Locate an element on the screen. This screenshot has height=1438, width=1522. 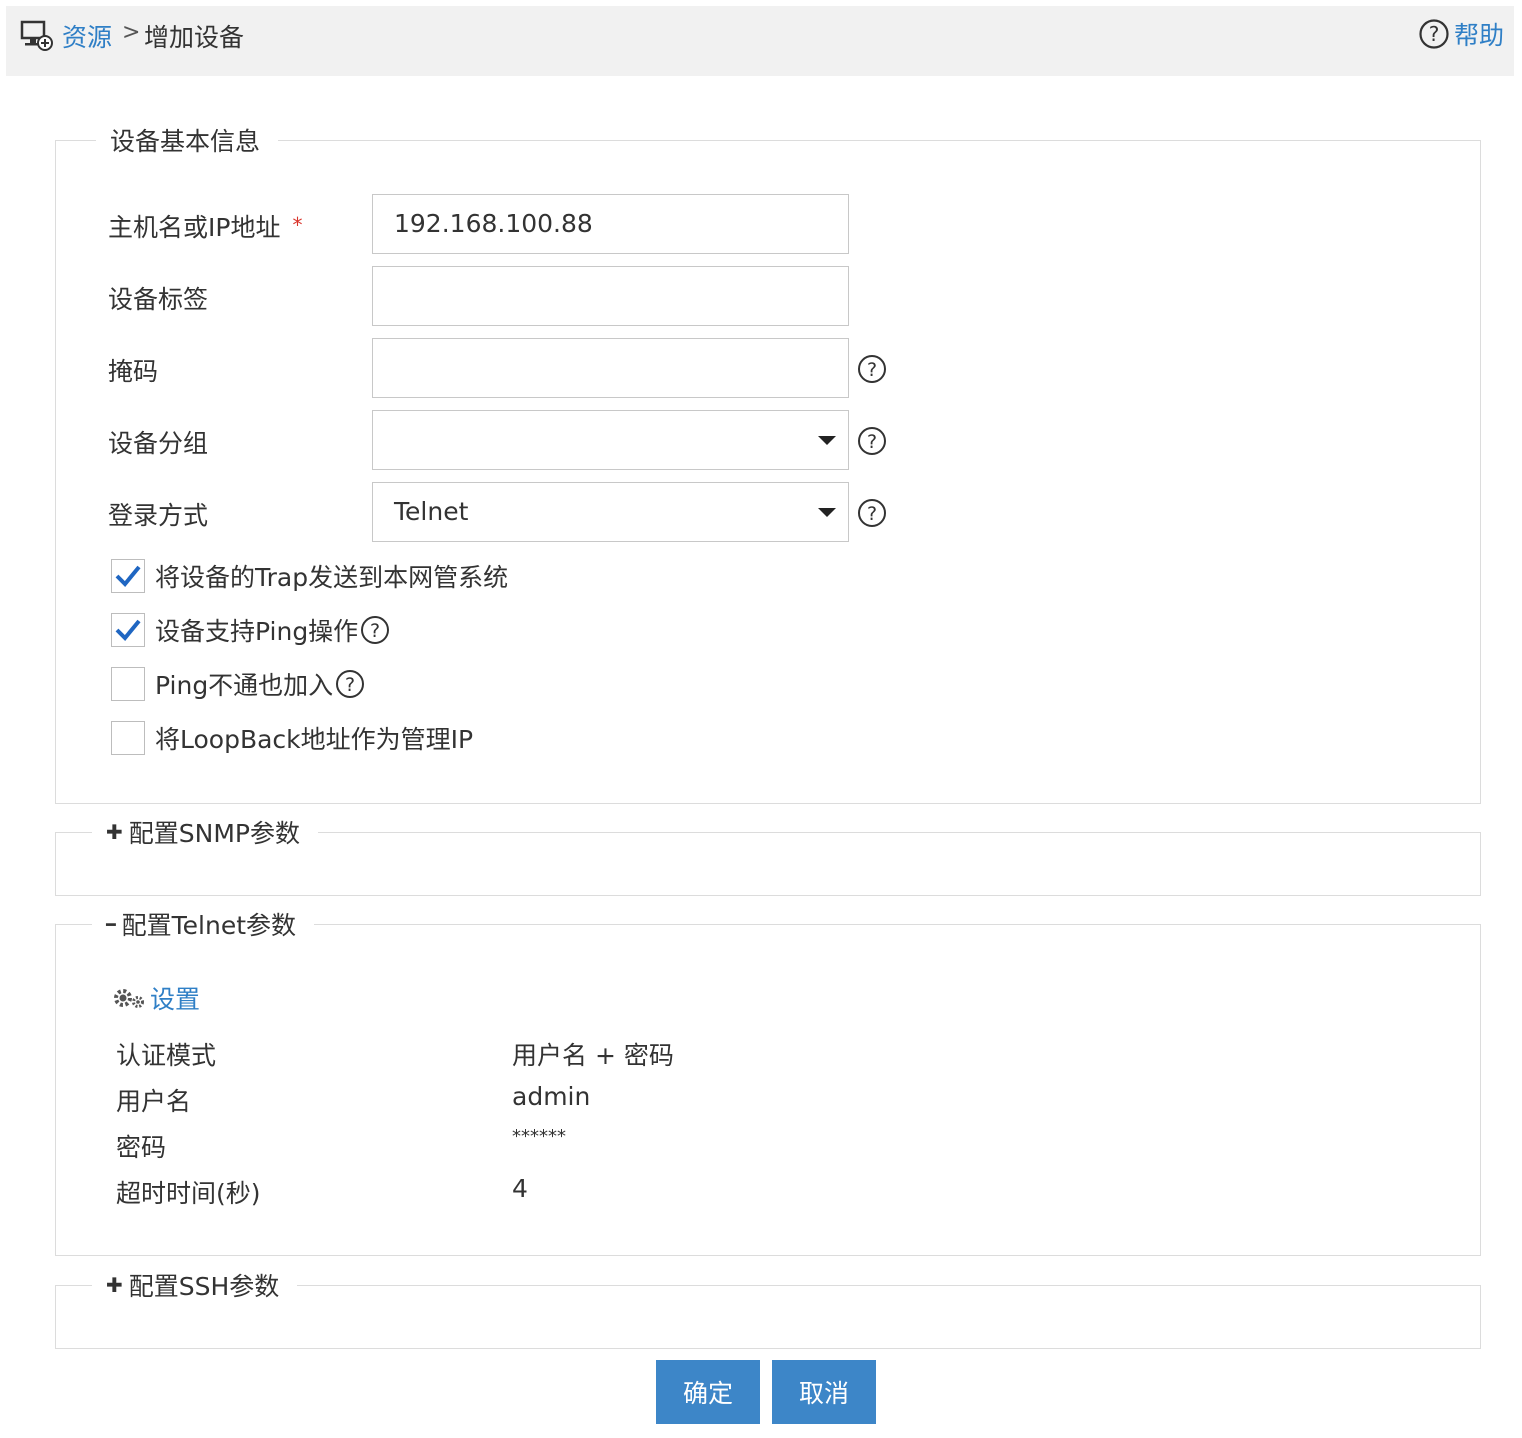
loopback-checkbox is located at coordinates (128, 738).